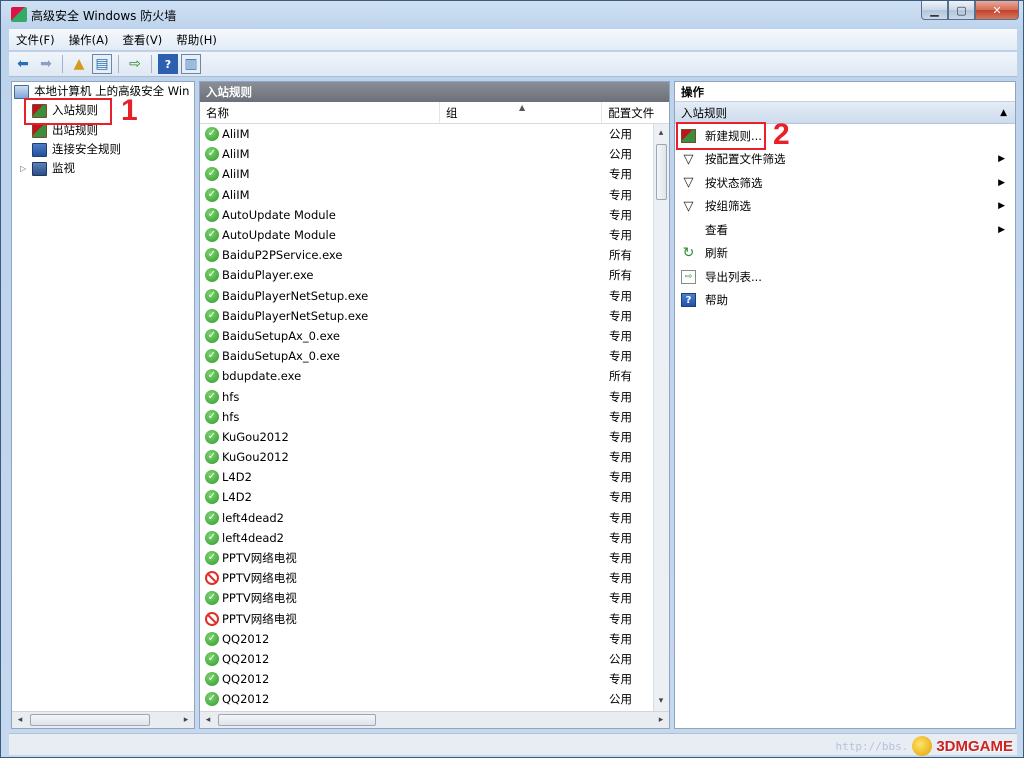 This screenshot has height=758, width=1024. I want to click on menu-help: 帮助(H), so click(196, 40).